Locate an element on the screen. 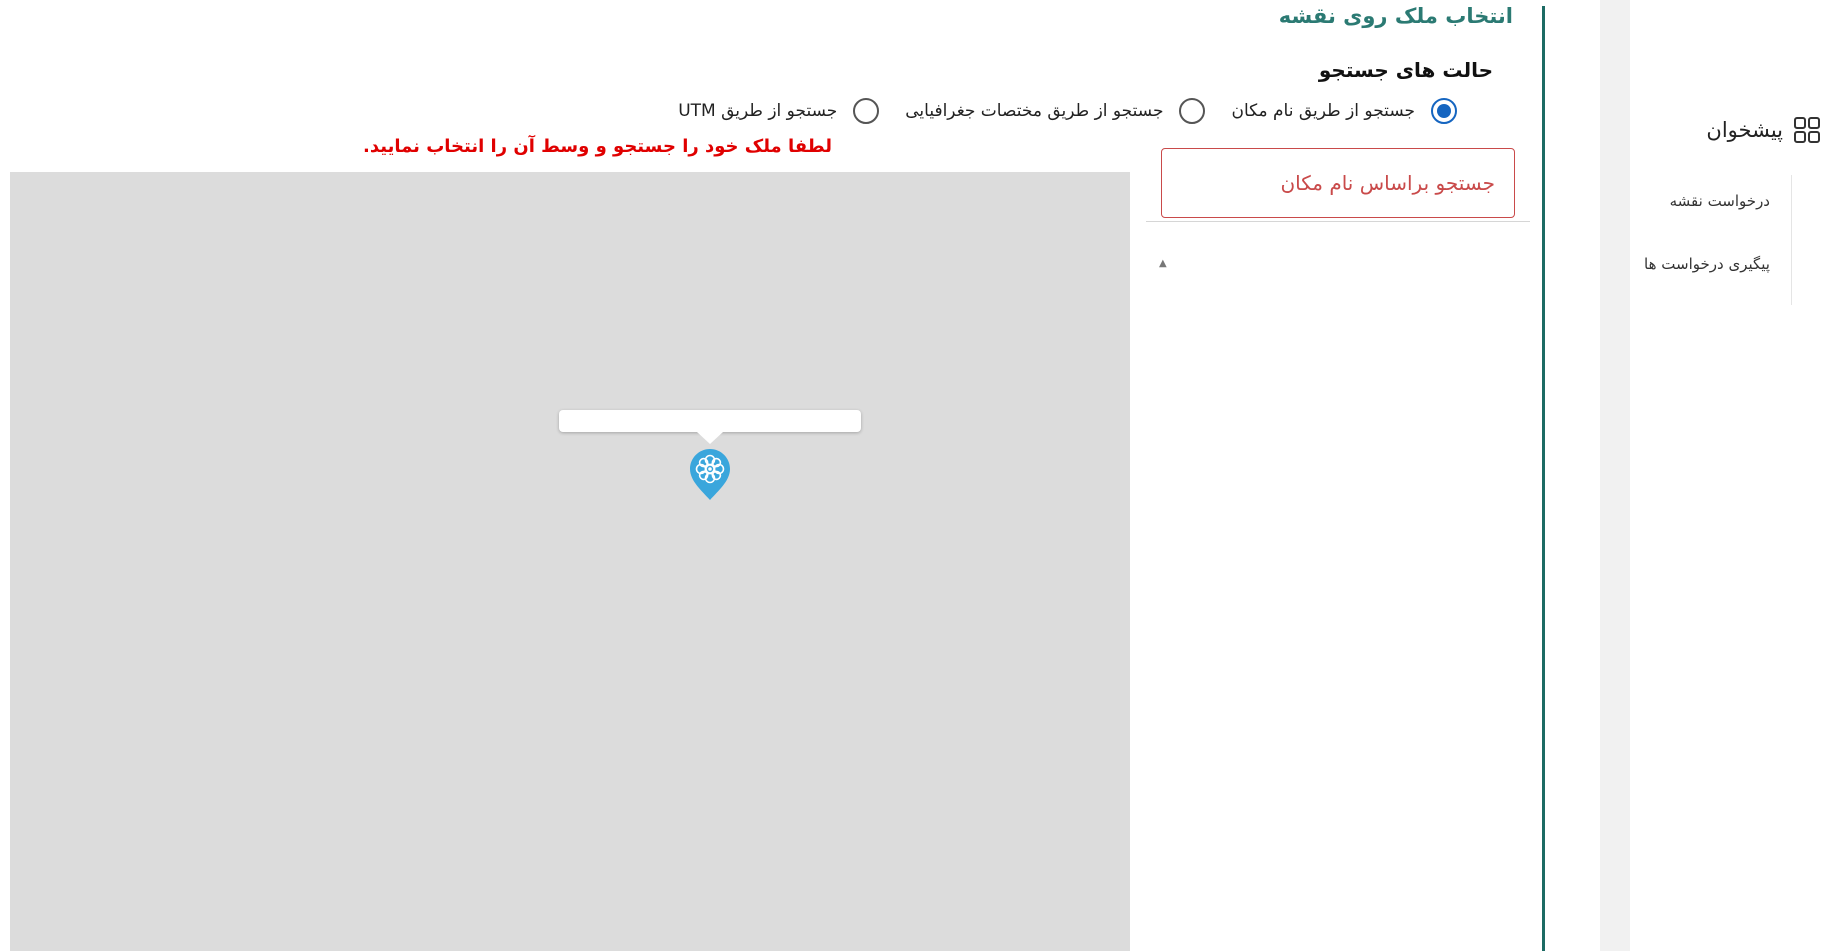 Image resolution: width=1827 pixels, height=951 pixels. dashboard-label: پیشخوان is located at coordinates (1744, 130).